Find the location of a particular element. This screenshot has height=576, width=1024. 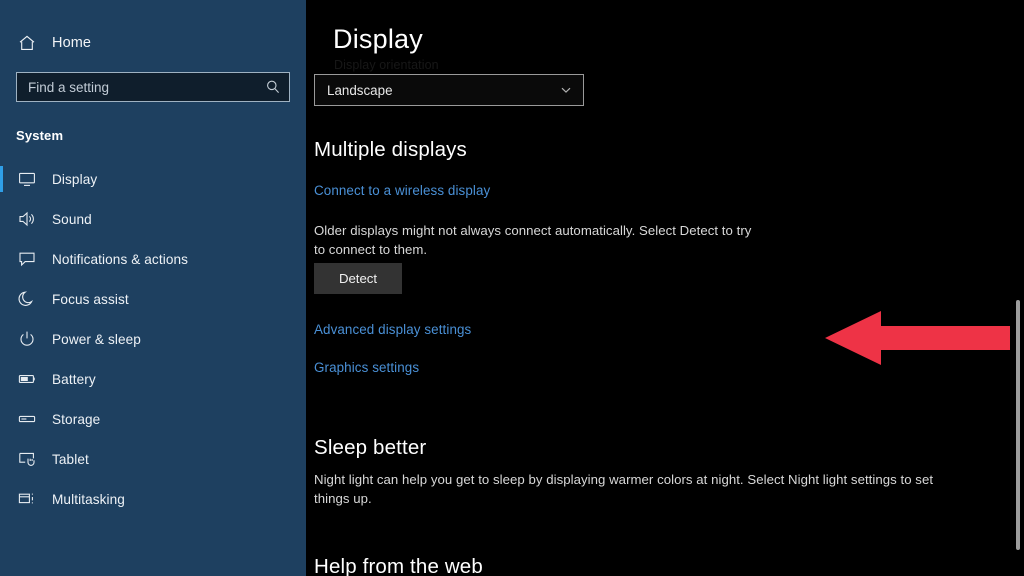

page-title: Display is located at coordinates (378, 39).